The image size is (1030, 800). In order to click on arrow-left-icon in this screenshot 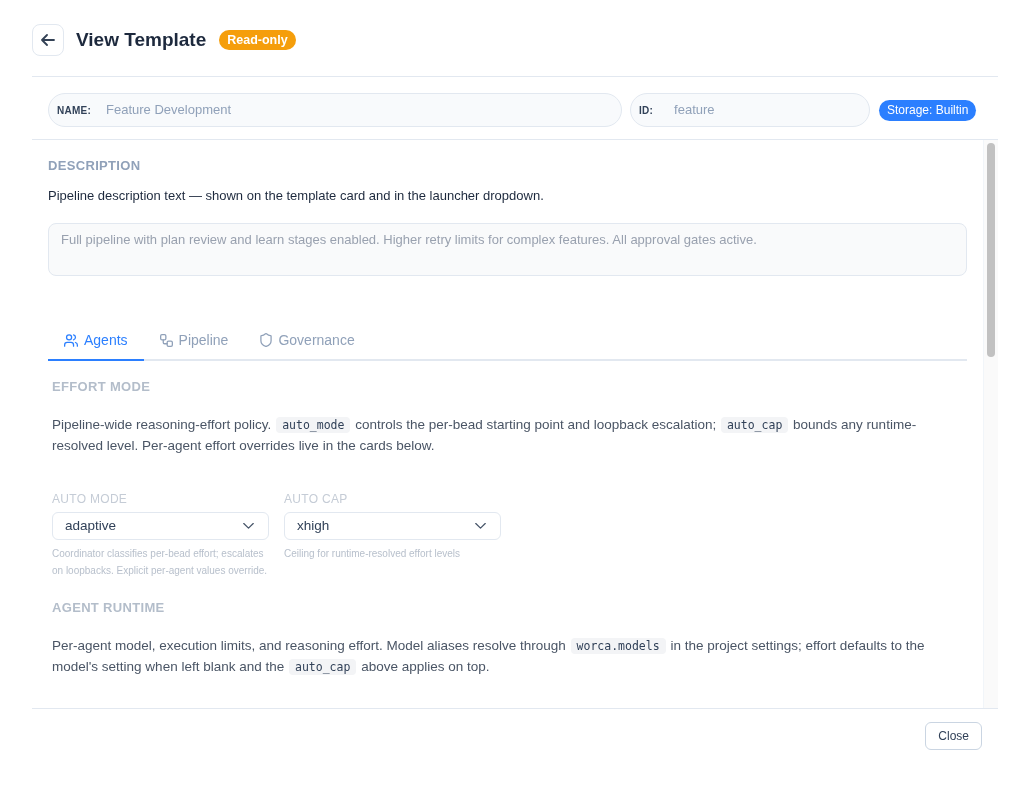, I will do `click(48, 40)`.